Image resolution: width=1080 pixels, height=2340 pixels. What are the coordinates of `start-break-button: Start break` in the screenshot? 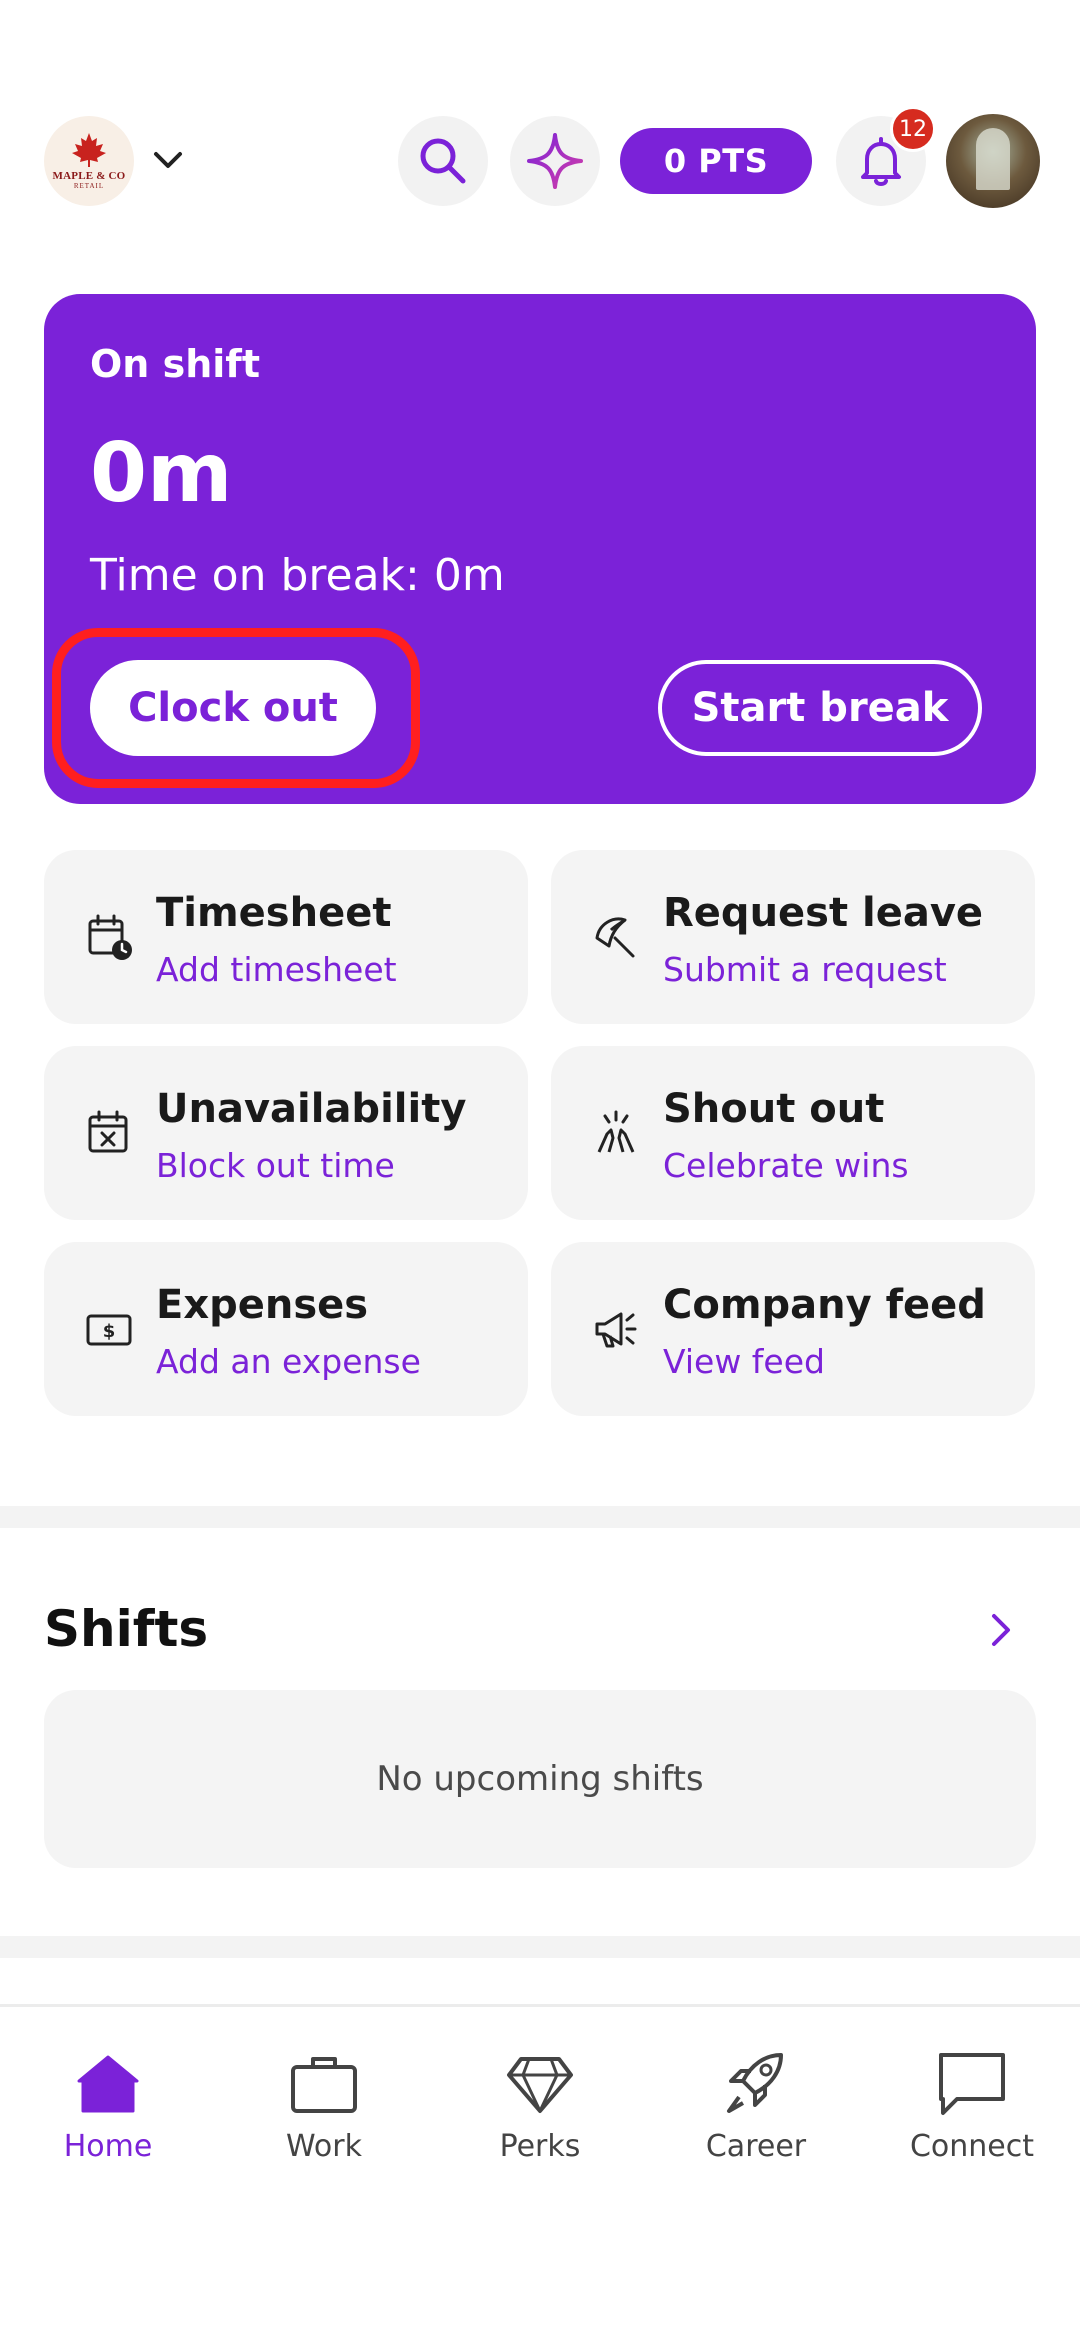 It's located at (820, 708).